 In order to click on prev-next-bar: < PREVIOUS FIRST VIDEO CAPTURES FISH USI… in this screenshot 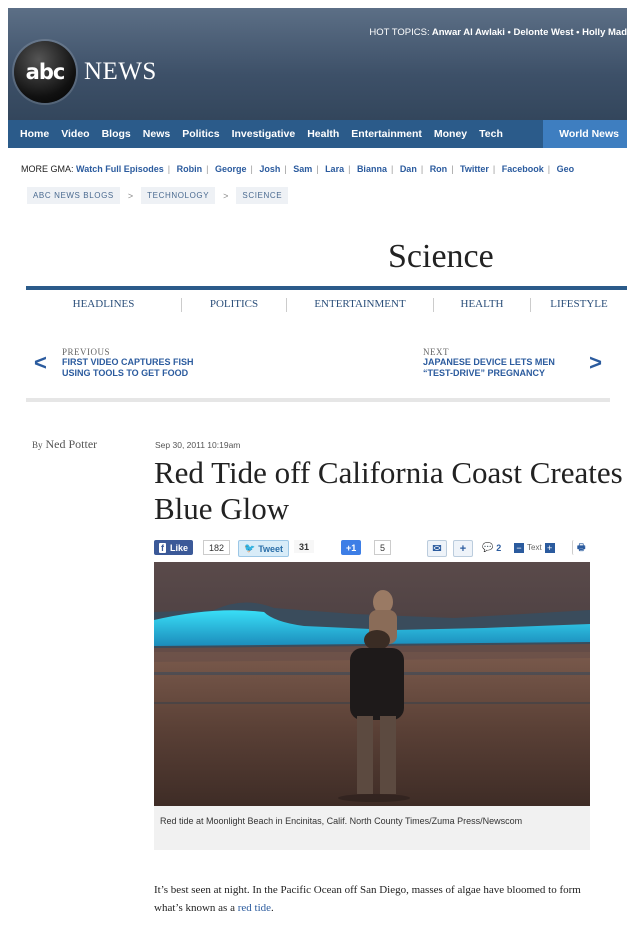, I will do `click(318, 369)`.